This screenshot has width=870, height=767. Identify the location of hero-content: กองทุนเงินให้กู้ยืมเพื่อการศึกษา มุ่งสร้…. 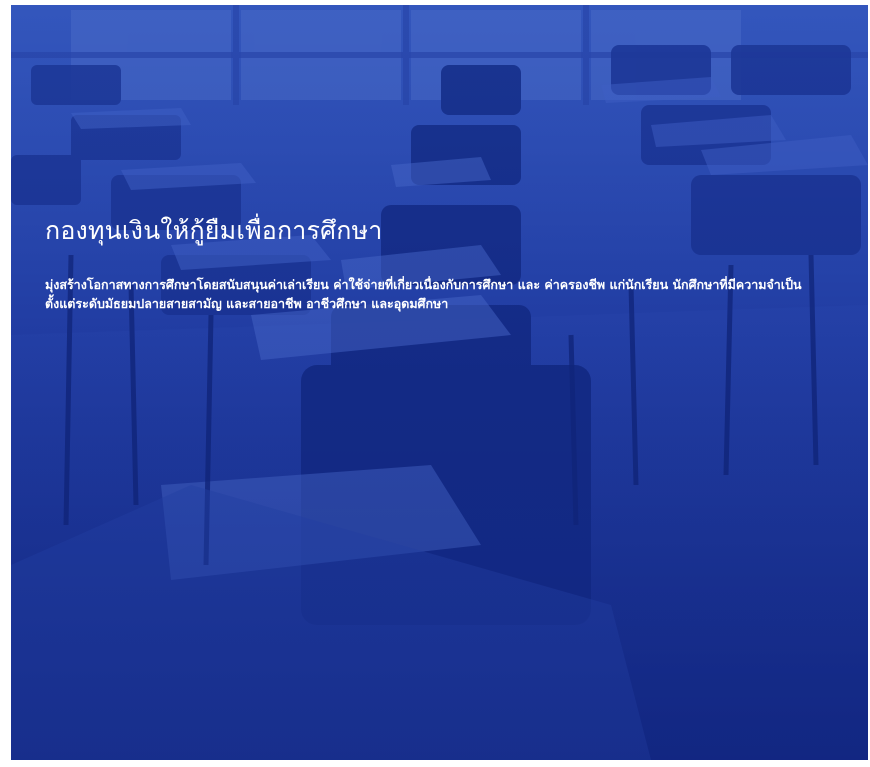
(445, 262).